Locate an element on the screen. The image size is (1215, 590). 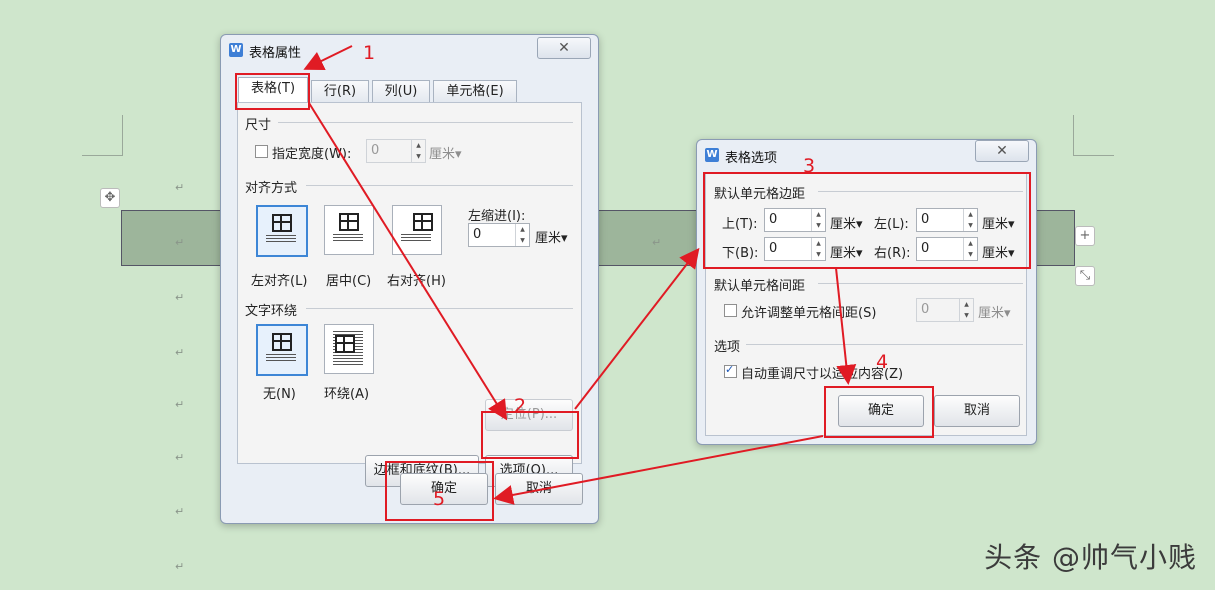
arrow-options-to-margins is located at coordinates (637, 328).